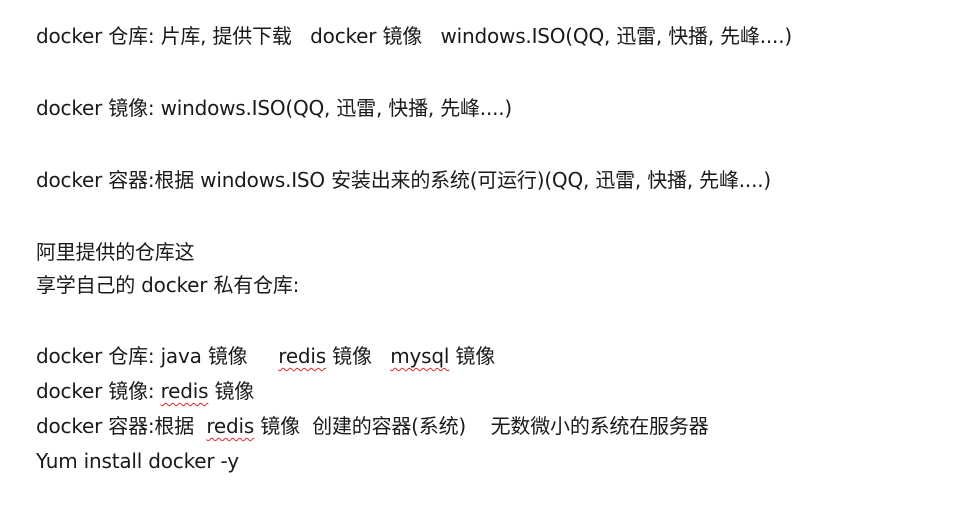  Describe the element at coordinates (157, 356) in the screenshot. I see `text-segment: docker 仓库: java 镜像` at that location.